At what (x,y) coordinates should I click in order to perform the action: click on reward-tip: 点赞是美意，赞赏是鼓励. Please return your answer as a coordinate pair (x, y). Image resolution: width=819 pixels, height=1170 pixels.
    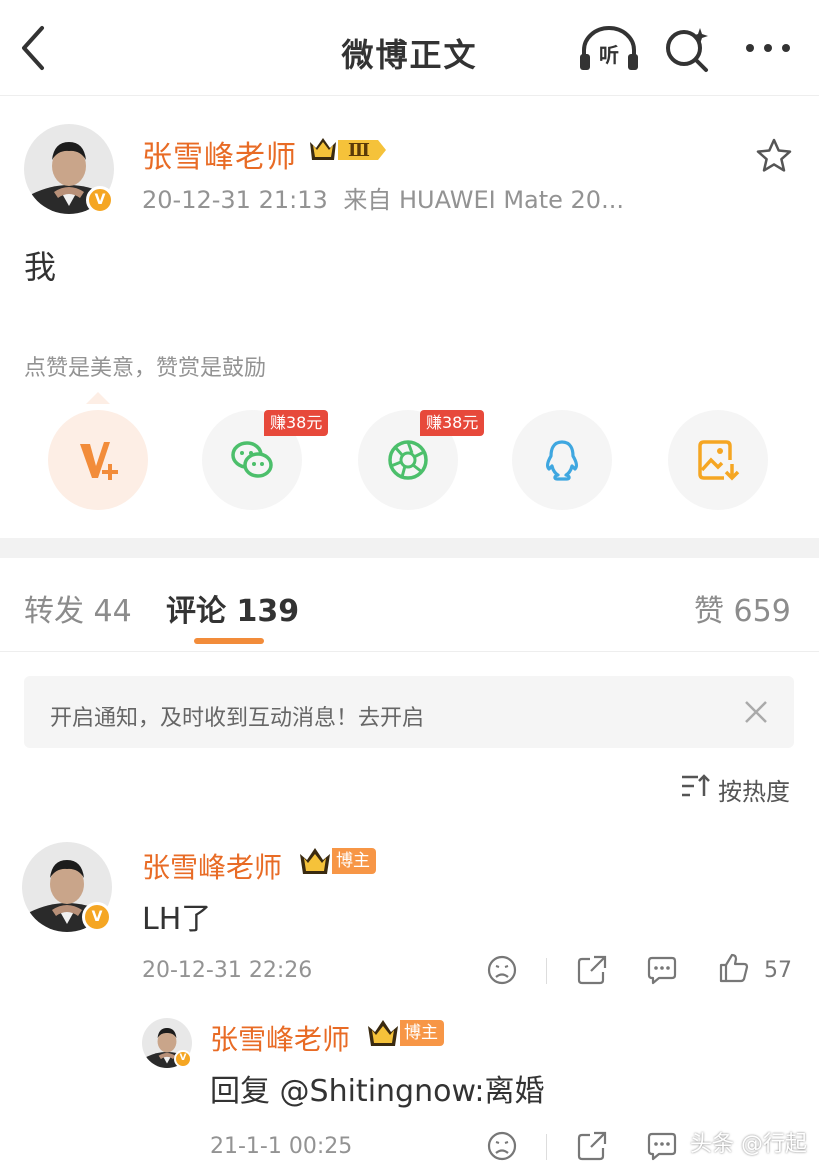
    Looking at the image, I should click on (145, 368).